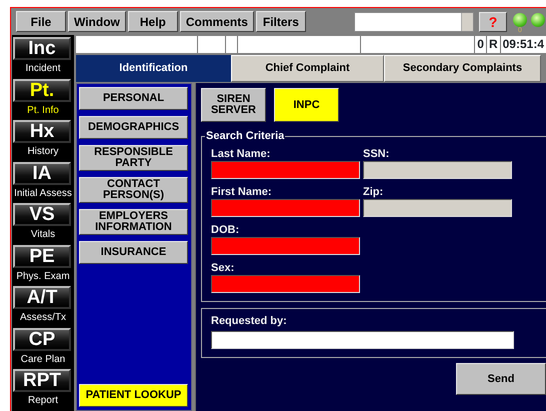 The width and height of the screenshot is (546, 411). Describe the element at coordinates (41, 21) in the screenshot. I see `menu-button: File` at that location.